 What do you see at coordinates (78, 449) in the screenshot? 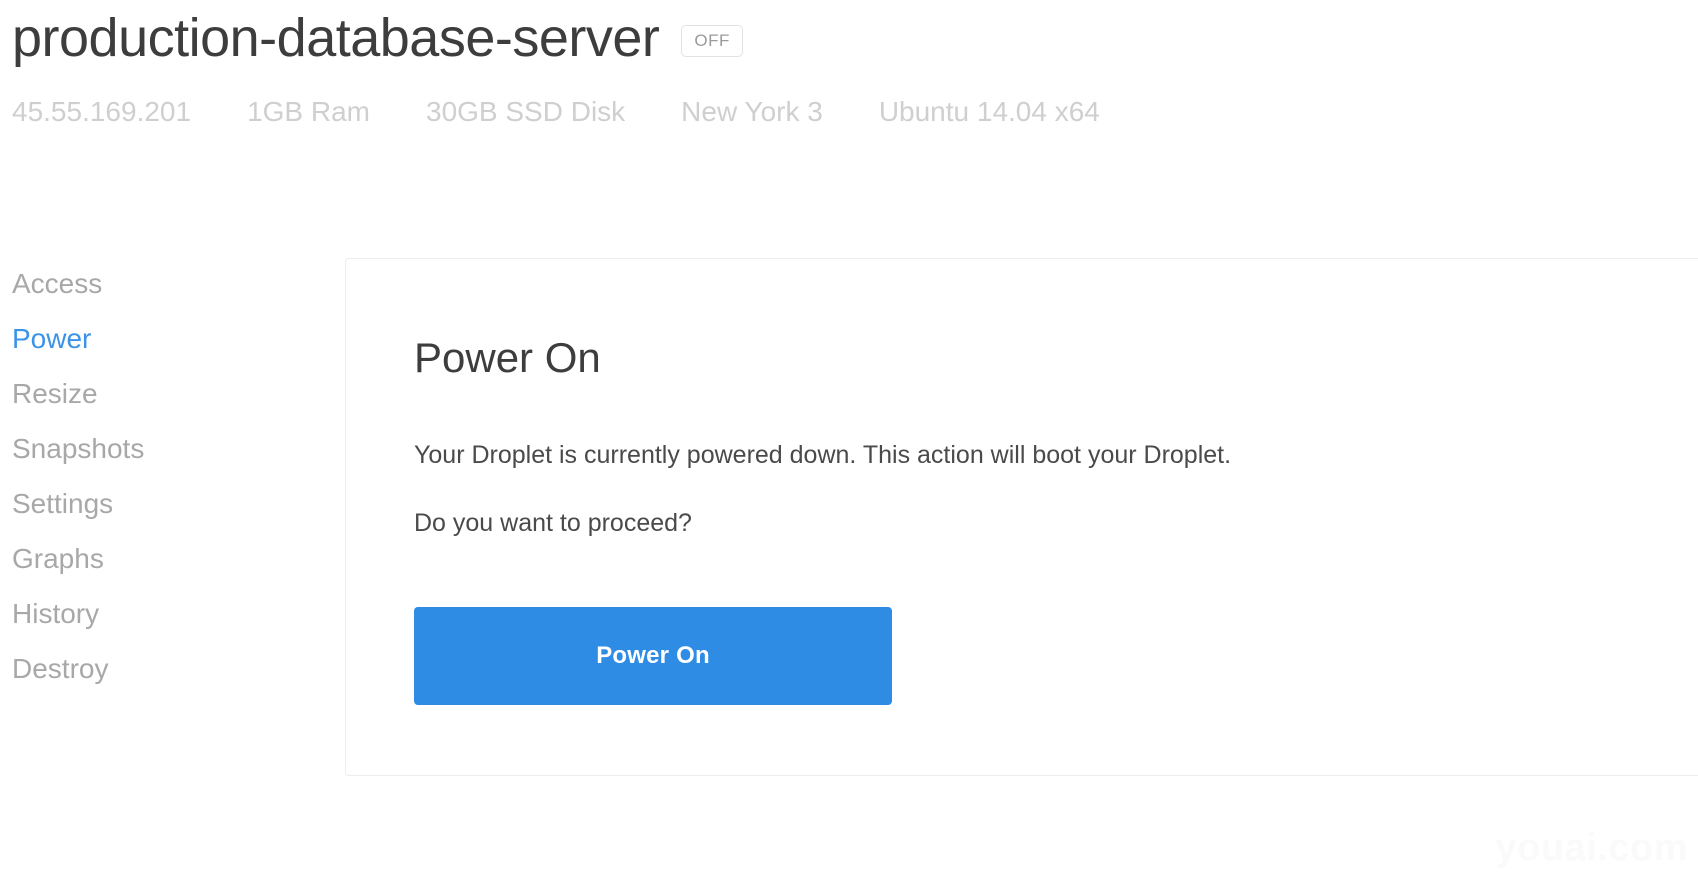
I see `sidebar-item-snapshots: Snapshots` at bounding box center [78, 449].